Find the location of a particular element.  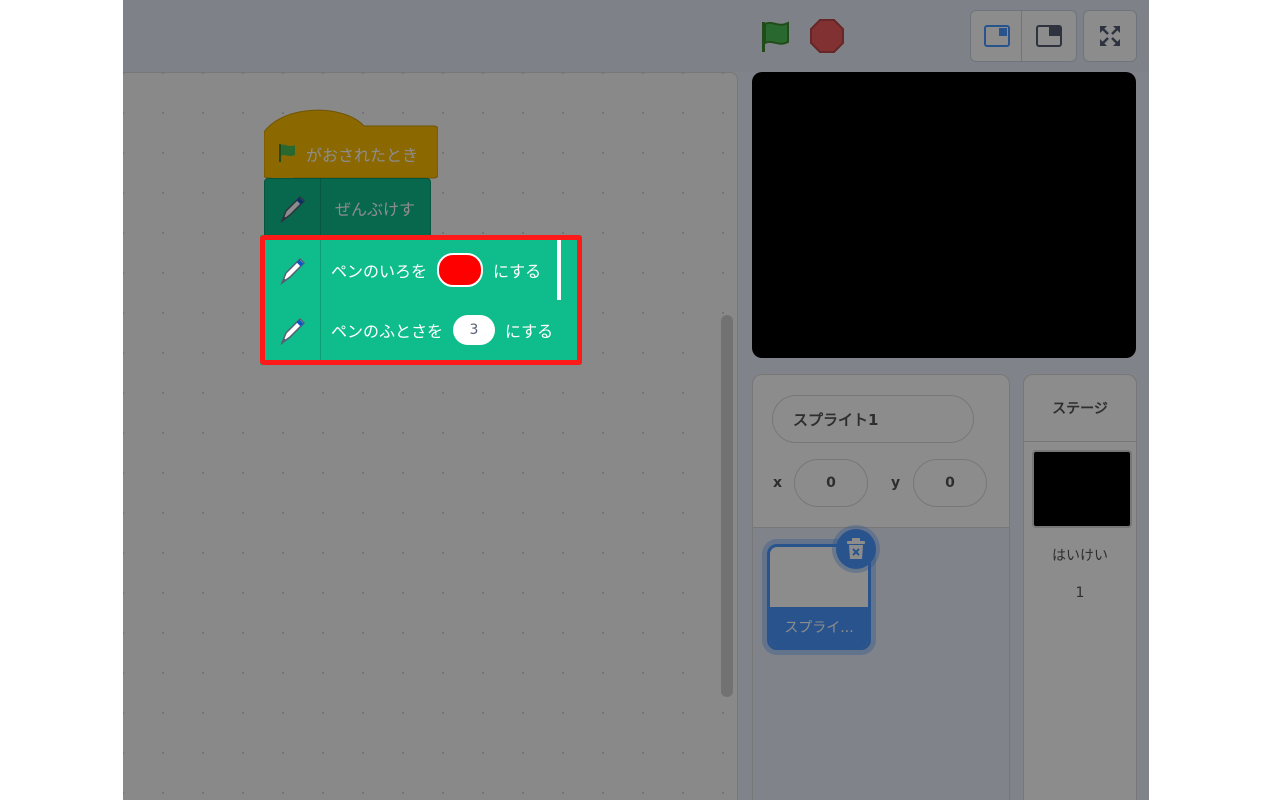

normal-stage-button is located at coordinates (1049, 36).